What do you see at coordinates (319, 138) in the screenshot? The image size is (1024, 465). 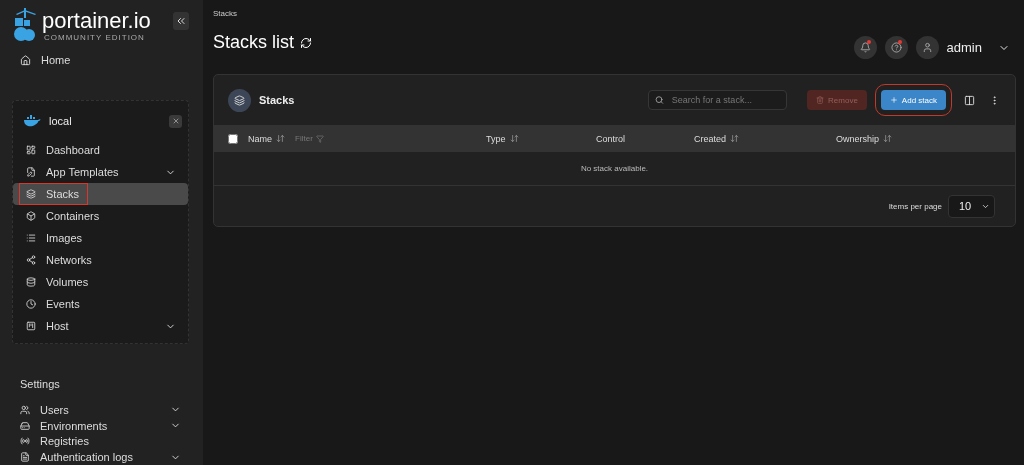 I see `filter-icon` at bounding box center [319, 138].